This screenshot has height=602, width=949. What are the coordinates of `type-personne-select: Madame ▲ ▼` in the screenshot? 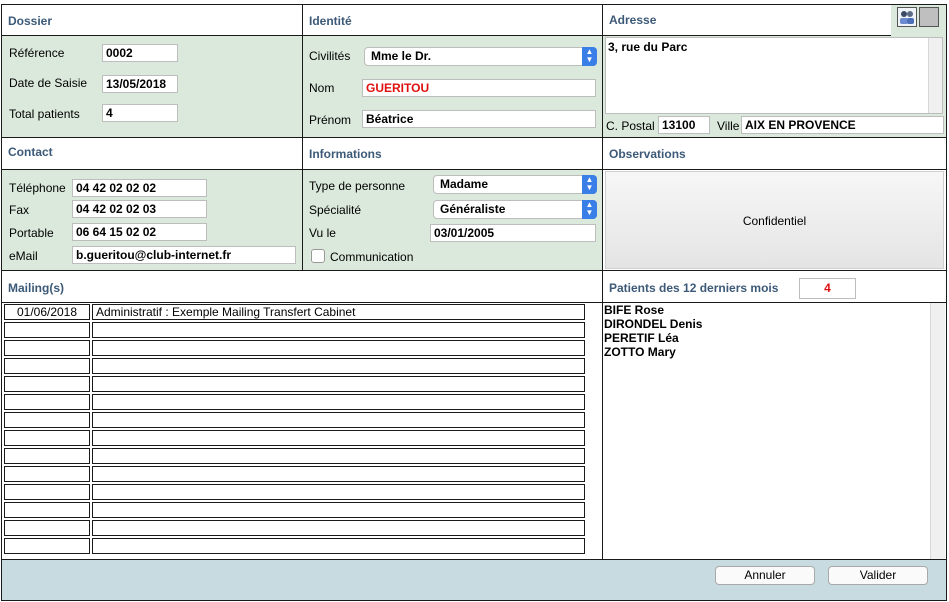 It's located at (515, 184).